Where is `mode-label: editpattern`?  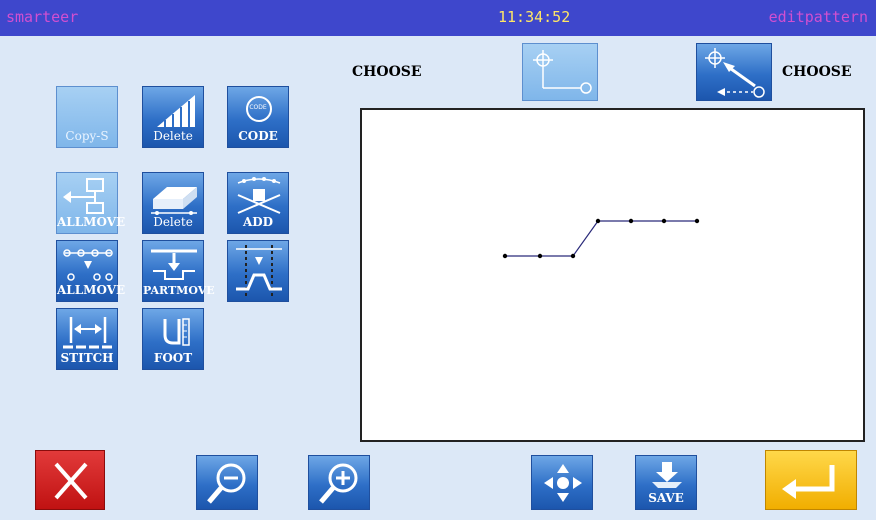
mode-label: editpattern is located at coordinates (818, 17).